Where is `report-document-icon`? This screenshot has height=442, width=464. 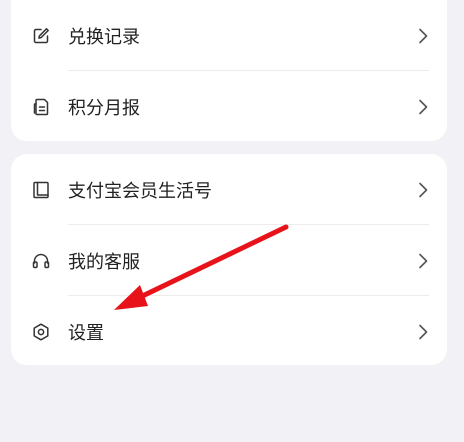 report-document-icon is located at coordinates (41, 107).